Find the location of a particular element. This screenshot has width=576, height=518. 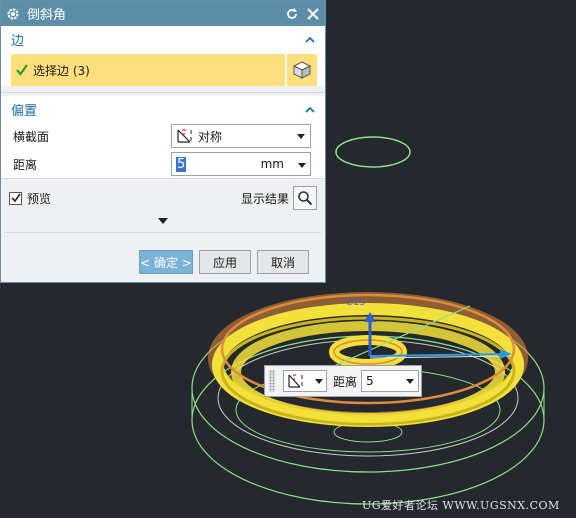

offset-section-title: 偏置 is located at coordinates (24, 111).